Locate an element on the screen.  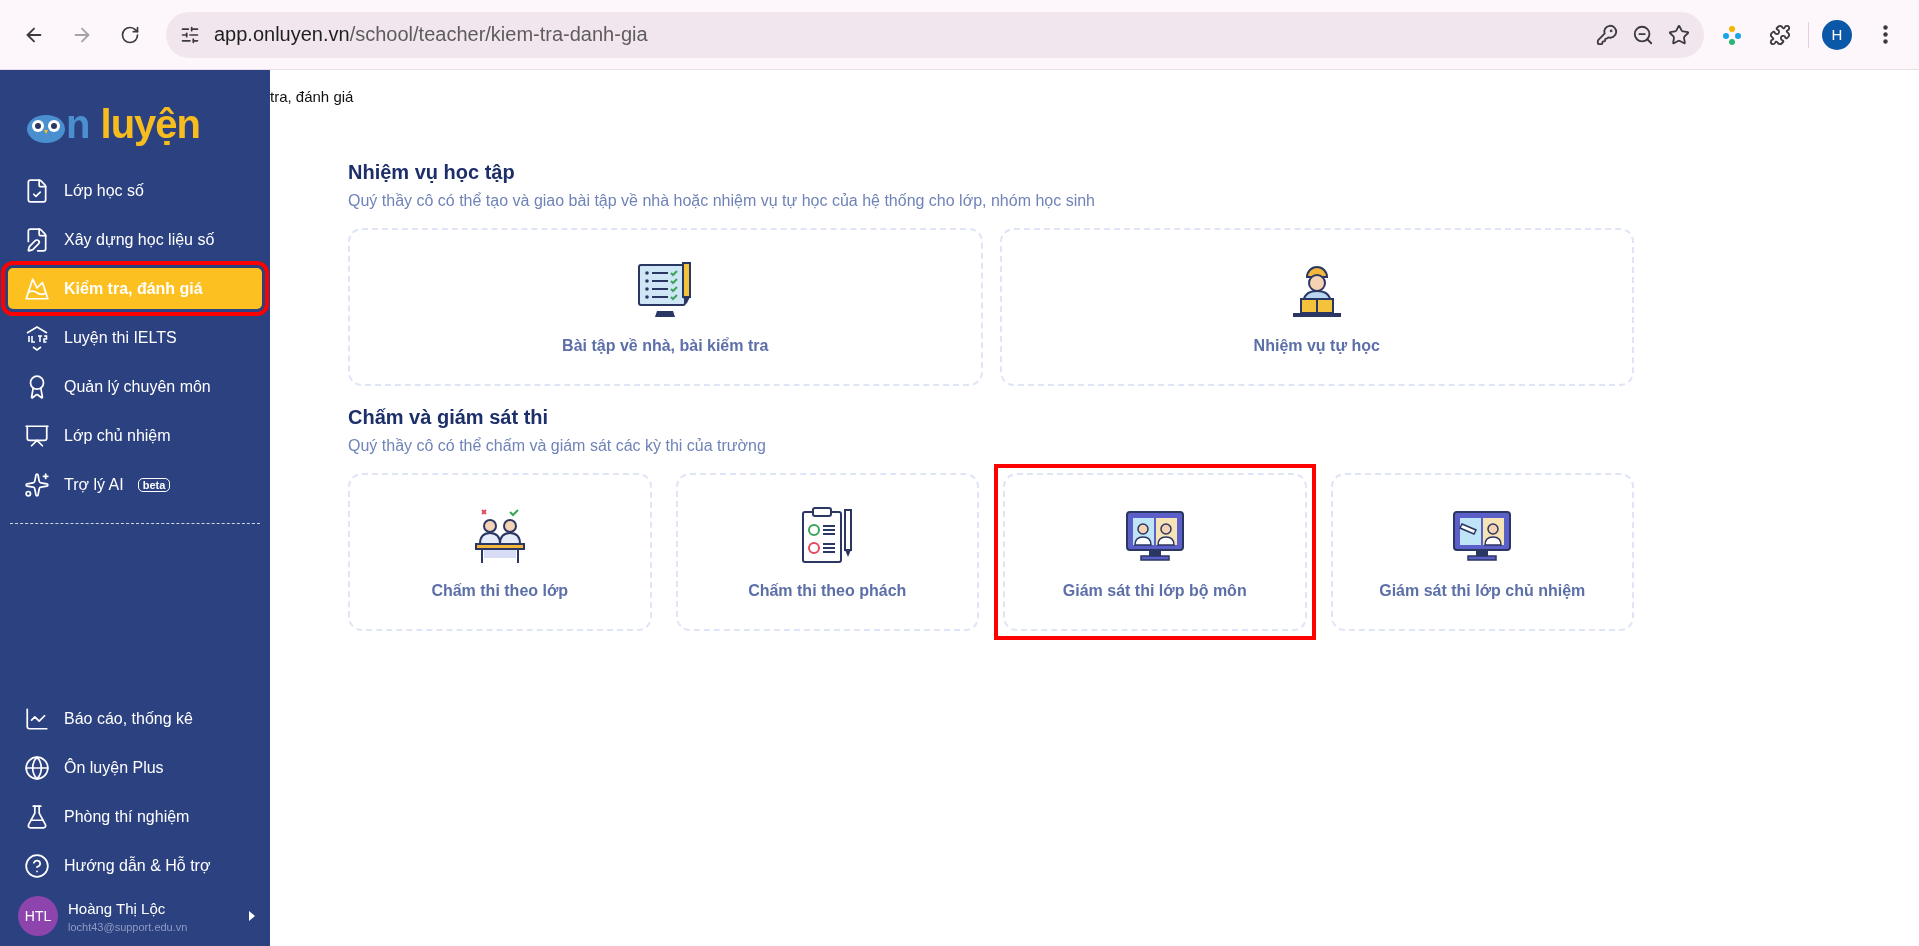
bookmark-star-icon is located at coordinates (1679, 34).